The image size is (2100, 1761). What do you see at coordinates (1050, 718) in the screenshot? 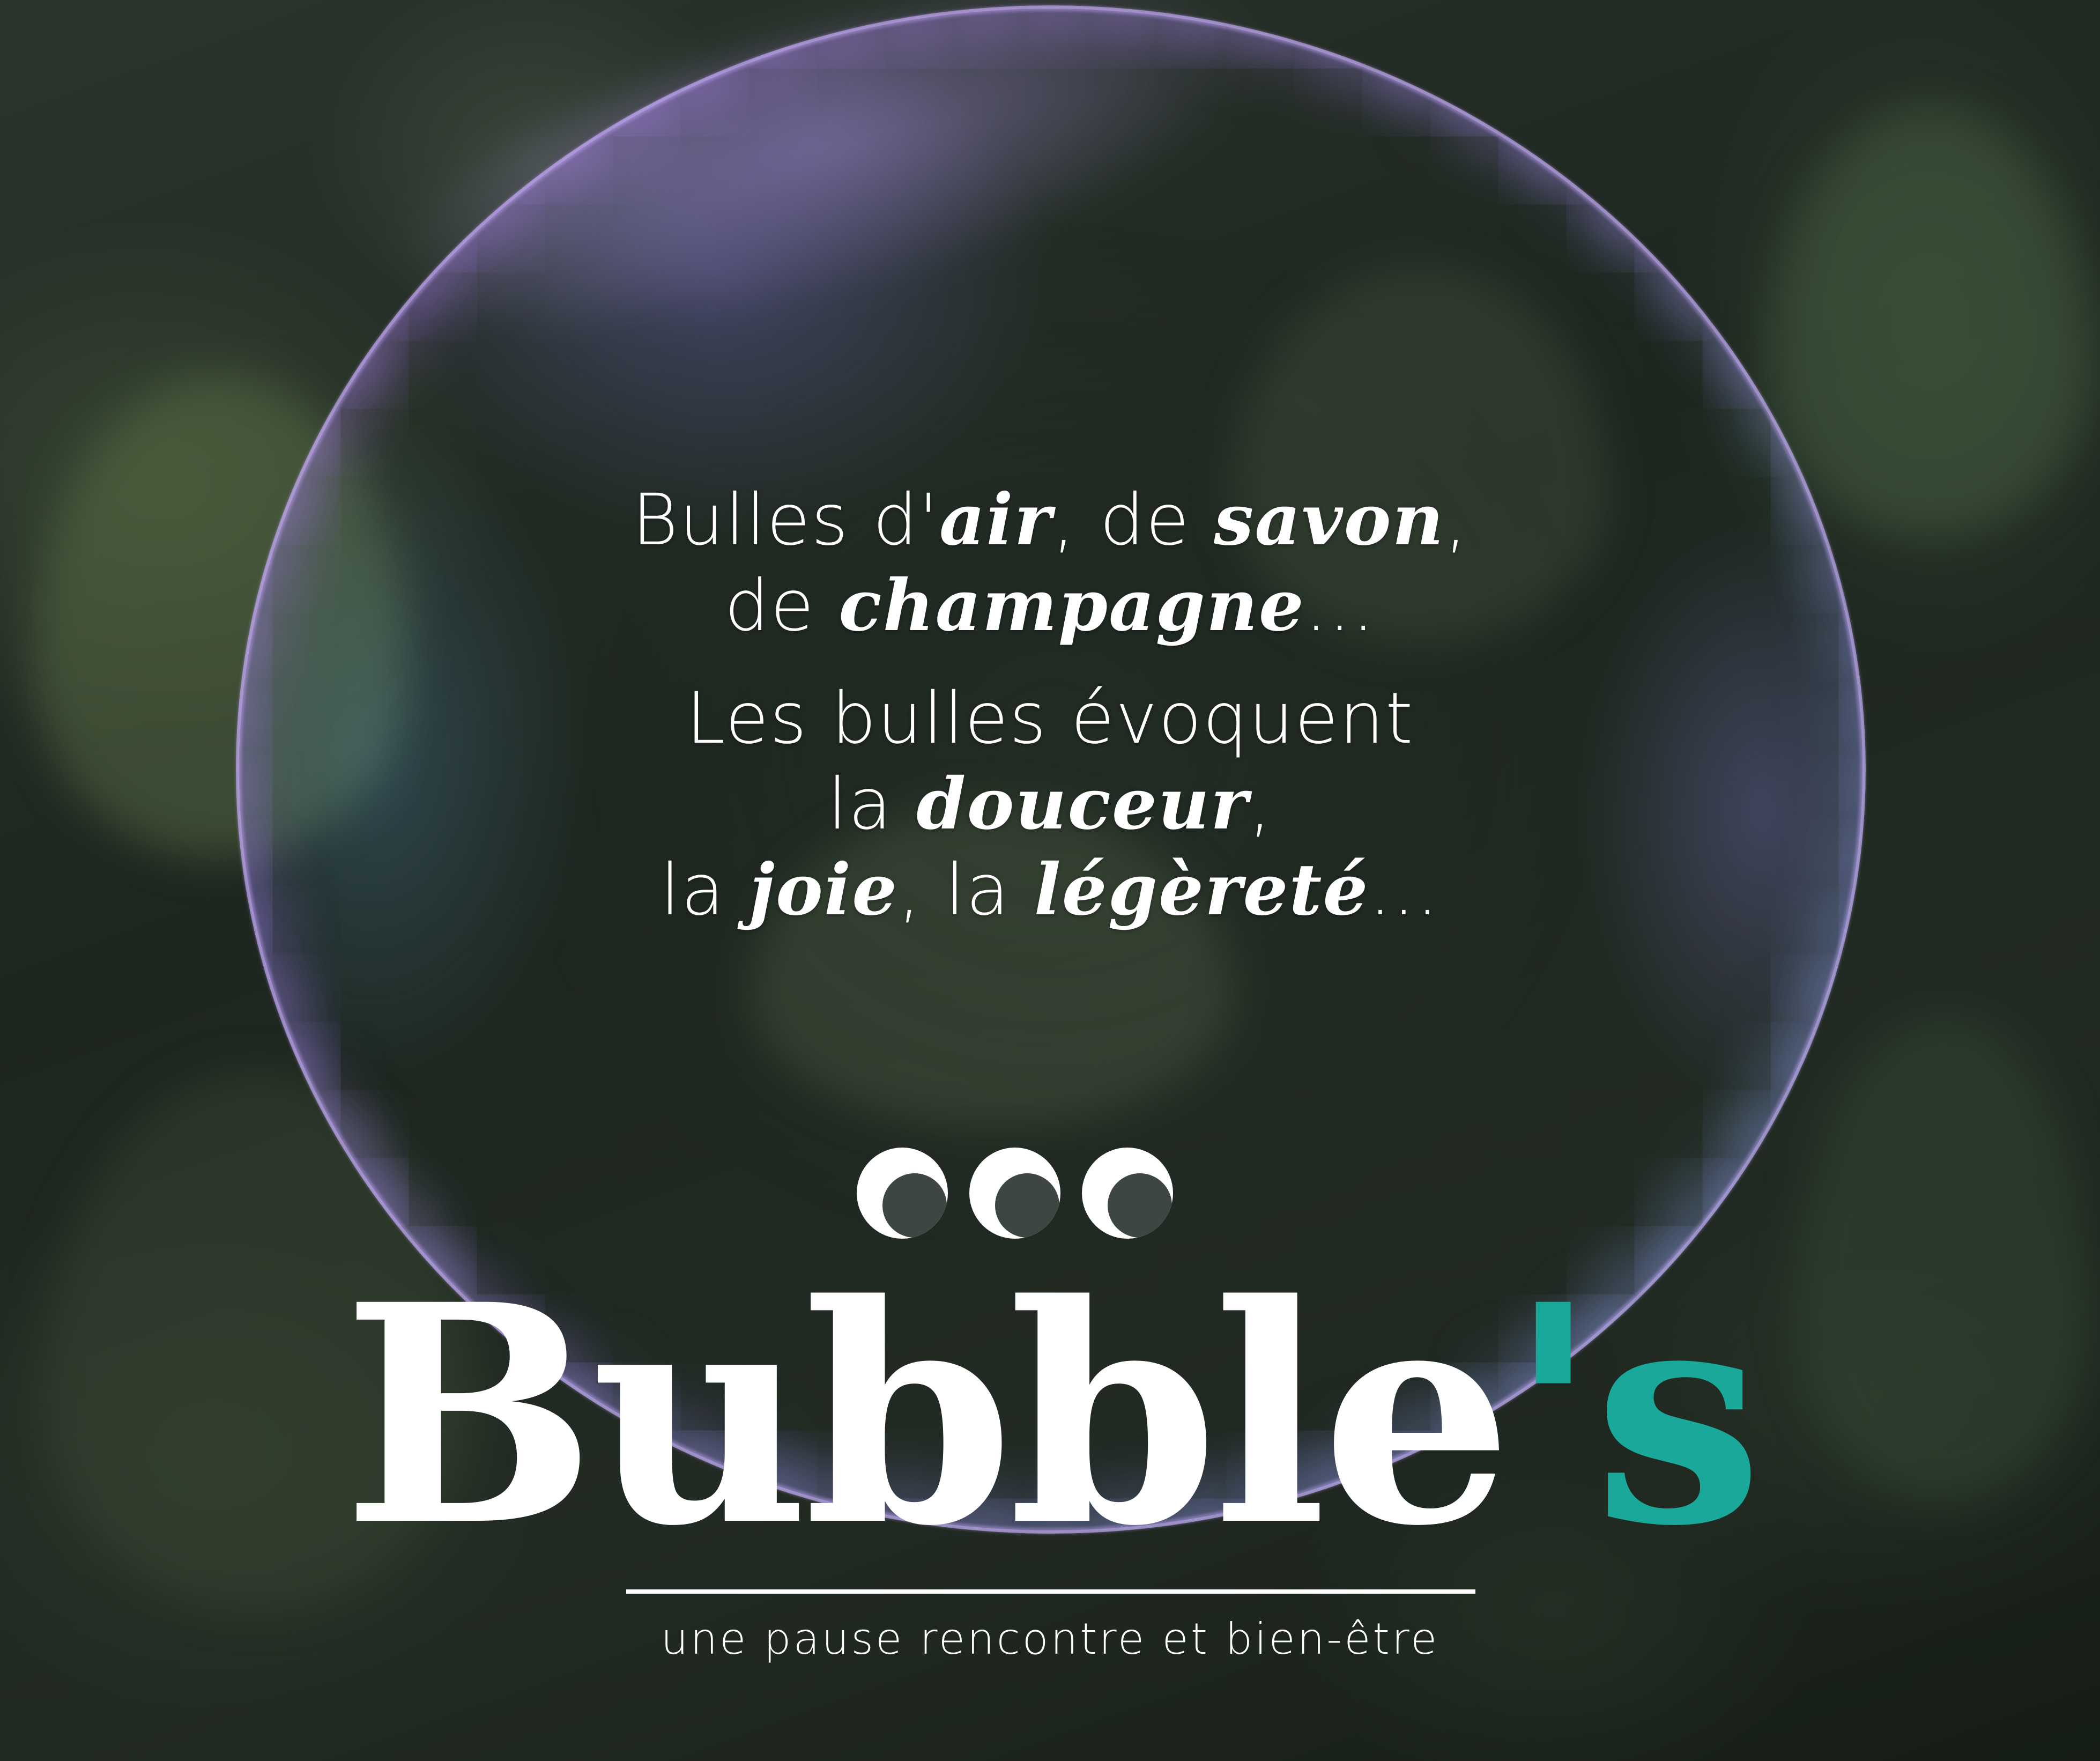
I see `quote-line-3: Les bulles évoquent` at bounding box center [1050, 718].